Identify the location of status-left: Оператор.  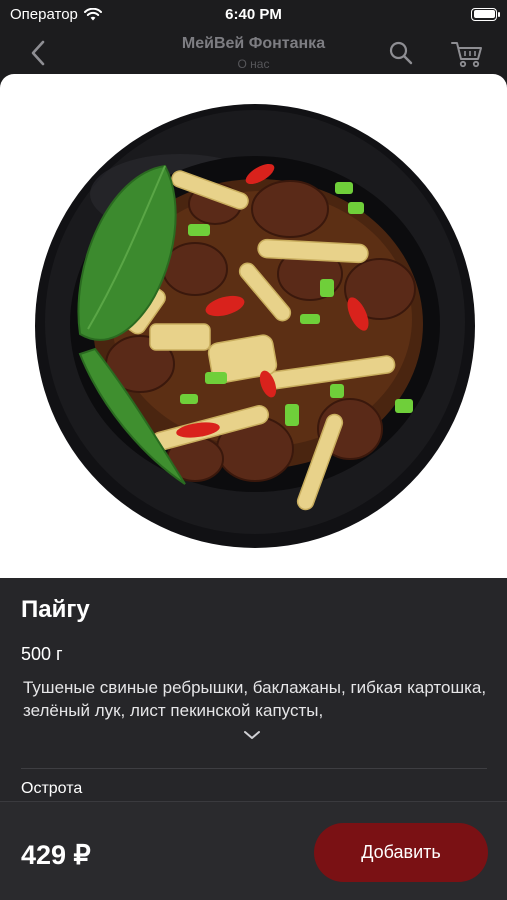
(56, 14).